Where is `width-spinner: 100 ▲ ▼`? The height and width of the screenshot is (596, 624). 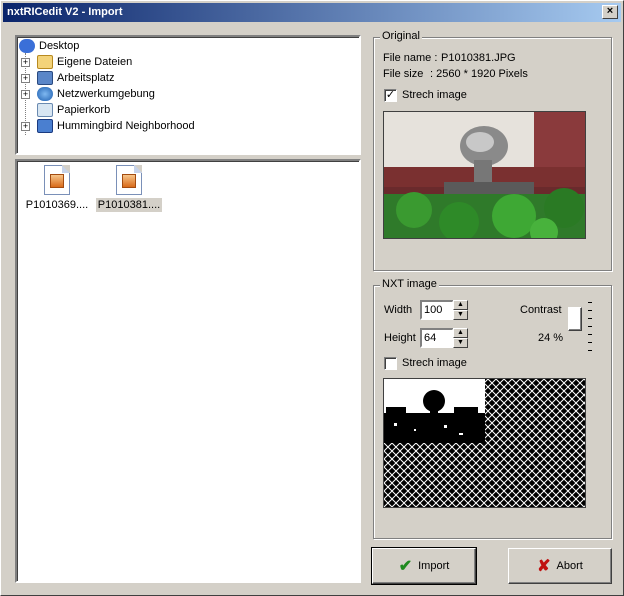 width-spinner: 100 ▲ ▼ is located at coordinates (445, 310).